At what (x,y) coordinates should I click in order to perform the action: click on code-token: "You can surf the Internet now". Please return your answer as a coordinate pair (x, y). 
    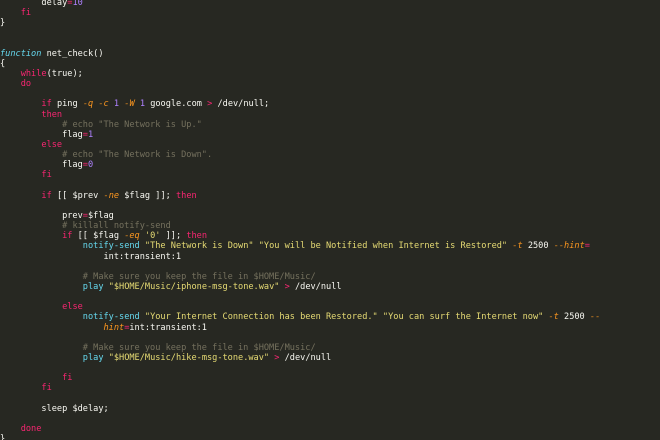
    Looking at the image, I should click on (463, 317).